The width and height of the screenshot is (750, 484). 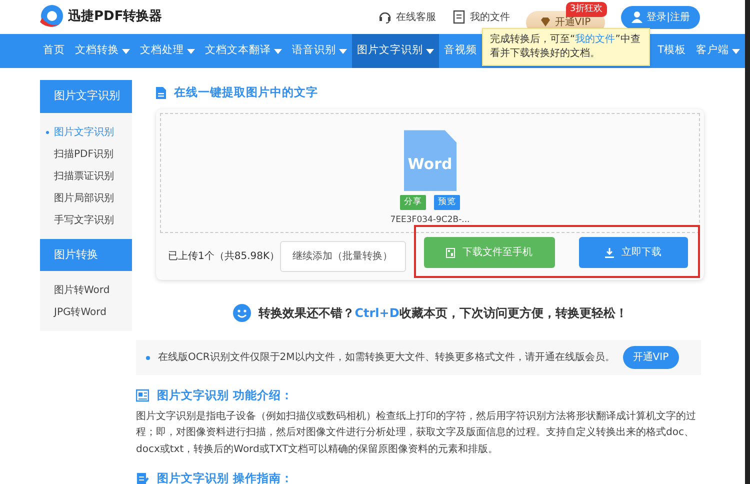 What do you see at coordinates (489, 252) in the screenshot?
I see `send-to-phone-button: 下载文件至手机` at bounding box center [489, 252].